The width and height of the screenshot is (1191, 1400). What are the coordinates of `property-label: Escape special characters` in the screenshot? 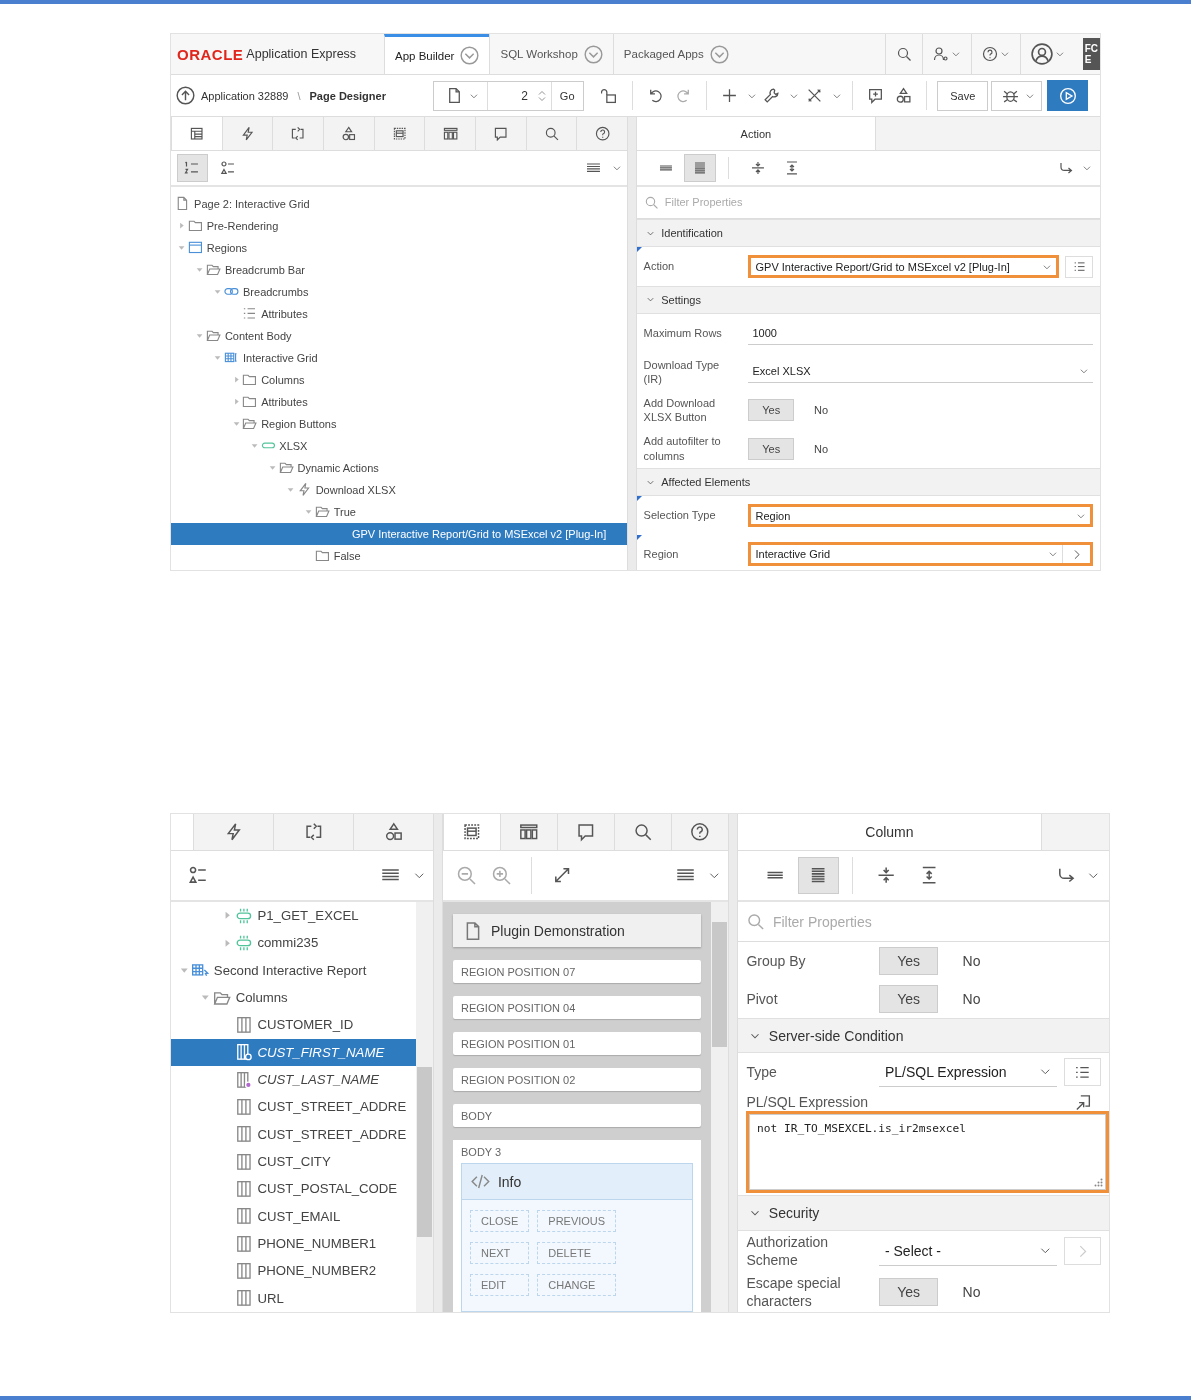 It's located at (794, 1292).